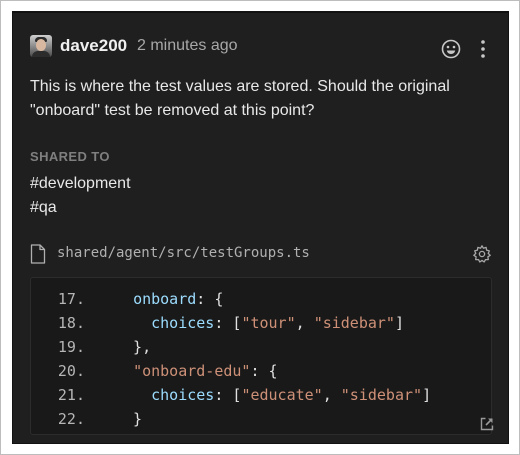  I want to click on vertical-ellipsis-icon, so click(483, 49).